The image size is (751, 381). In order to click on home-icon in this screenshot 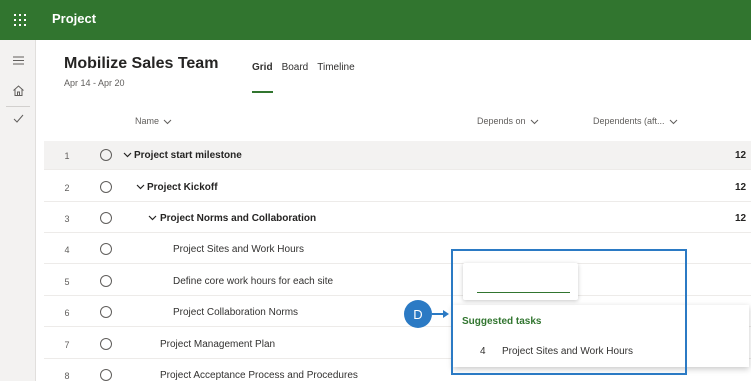, I will do `click(18, 90)`.